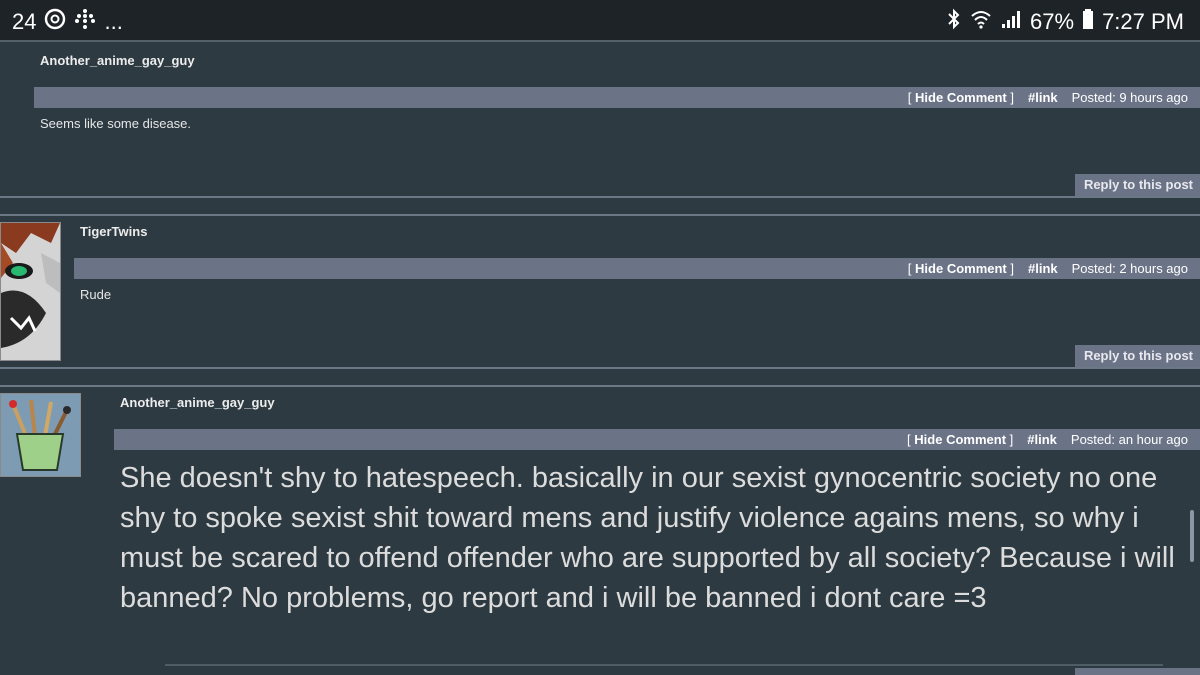  I want to click on status-bar: 24 ... 67% 7:27 PM, so click(600, 20).